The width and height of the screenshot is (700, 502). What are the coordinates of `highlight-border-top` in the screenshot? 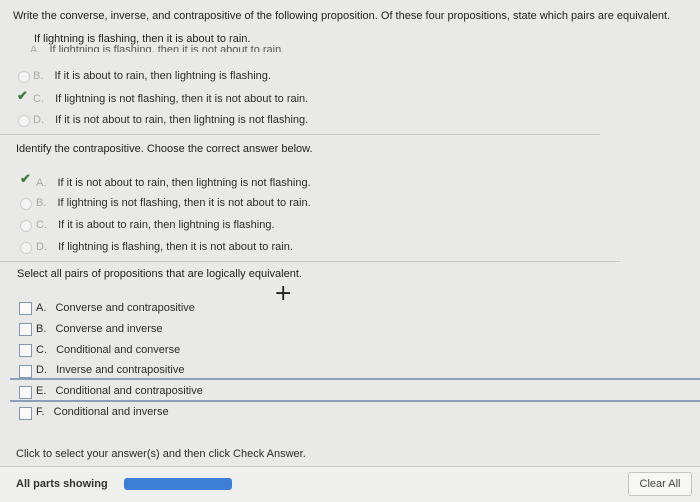 It's located at (355, 379).